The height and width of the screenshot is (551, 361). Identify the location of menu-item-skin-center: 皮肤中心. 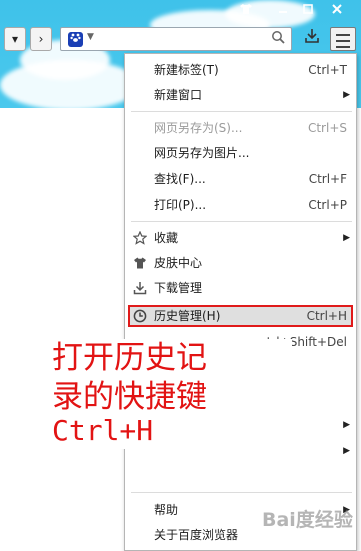
(240, 263).